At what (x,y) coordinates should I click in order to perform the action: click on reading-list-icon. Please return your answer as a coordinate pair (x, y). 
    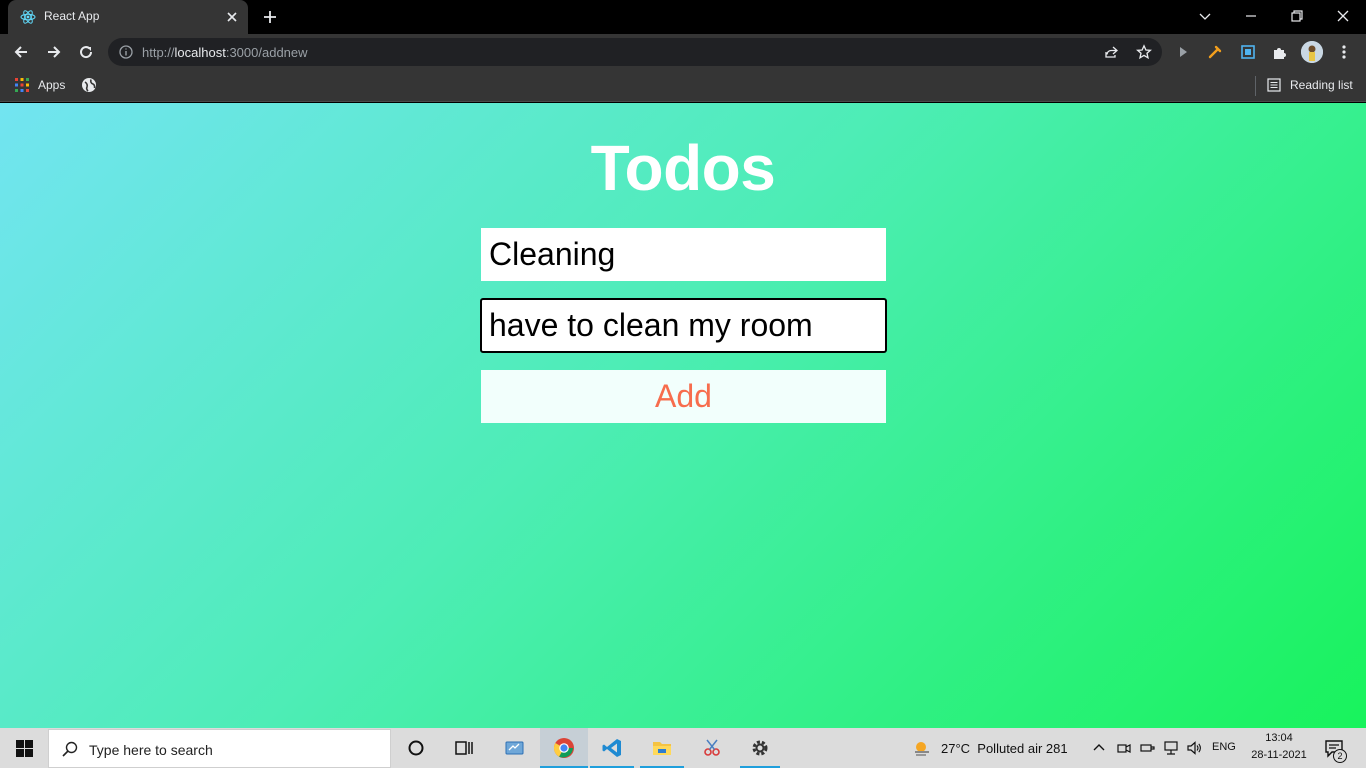
    Looking at the image, I should click on (1274, 85).